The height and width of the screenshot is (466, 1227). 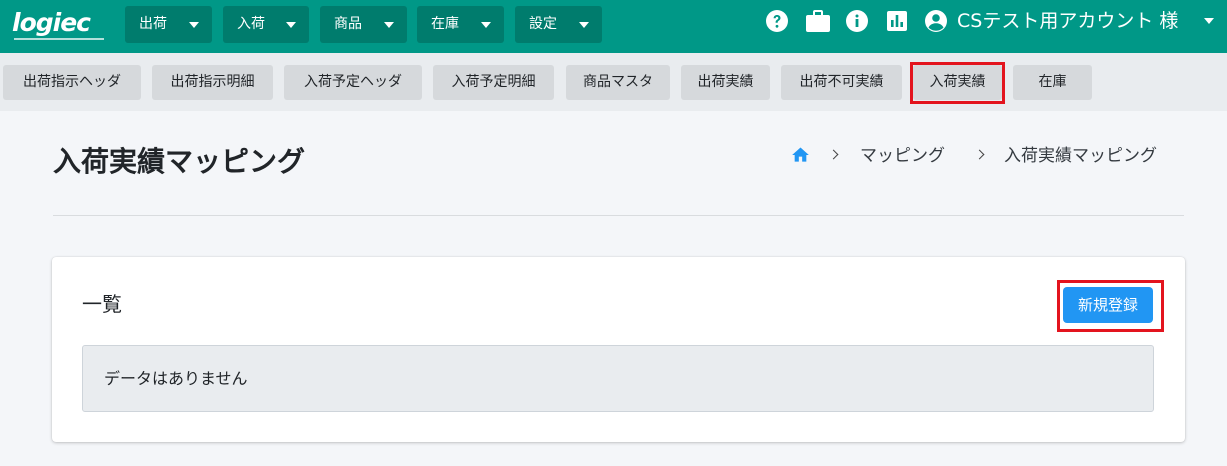 What do you see at coordinates (460, 24) in the screenshot?
I see `menu-inventory: 在庫` at bounding box center [460, 24].